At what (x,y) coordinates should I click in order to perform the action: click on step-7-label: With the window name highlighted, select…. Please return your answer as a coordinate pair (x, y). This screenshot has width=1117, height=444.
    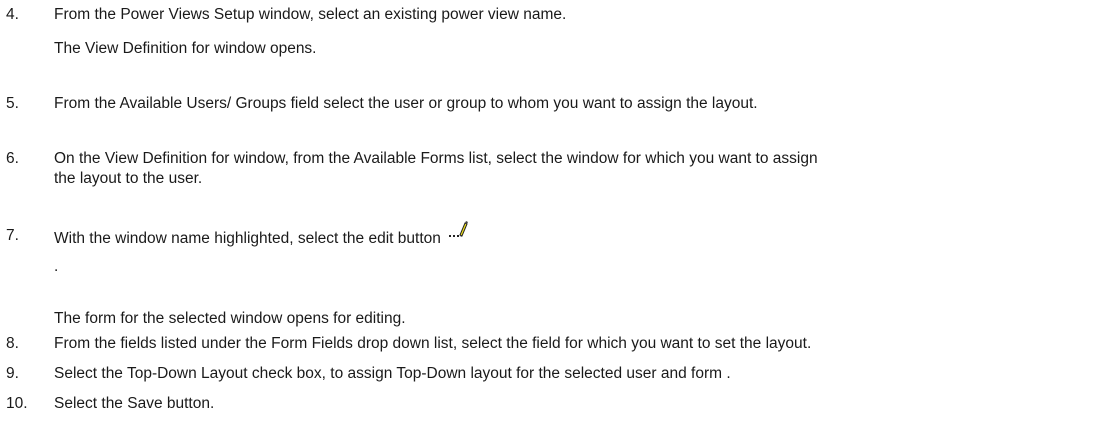
    Looking at the image, I should click on (247, 239).